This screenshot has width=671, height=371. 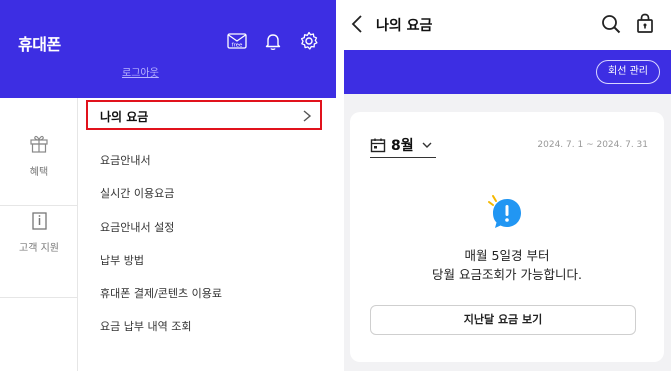 I want to click on side-rail: 혜택 고객 지원, so click(x=39, y=234).